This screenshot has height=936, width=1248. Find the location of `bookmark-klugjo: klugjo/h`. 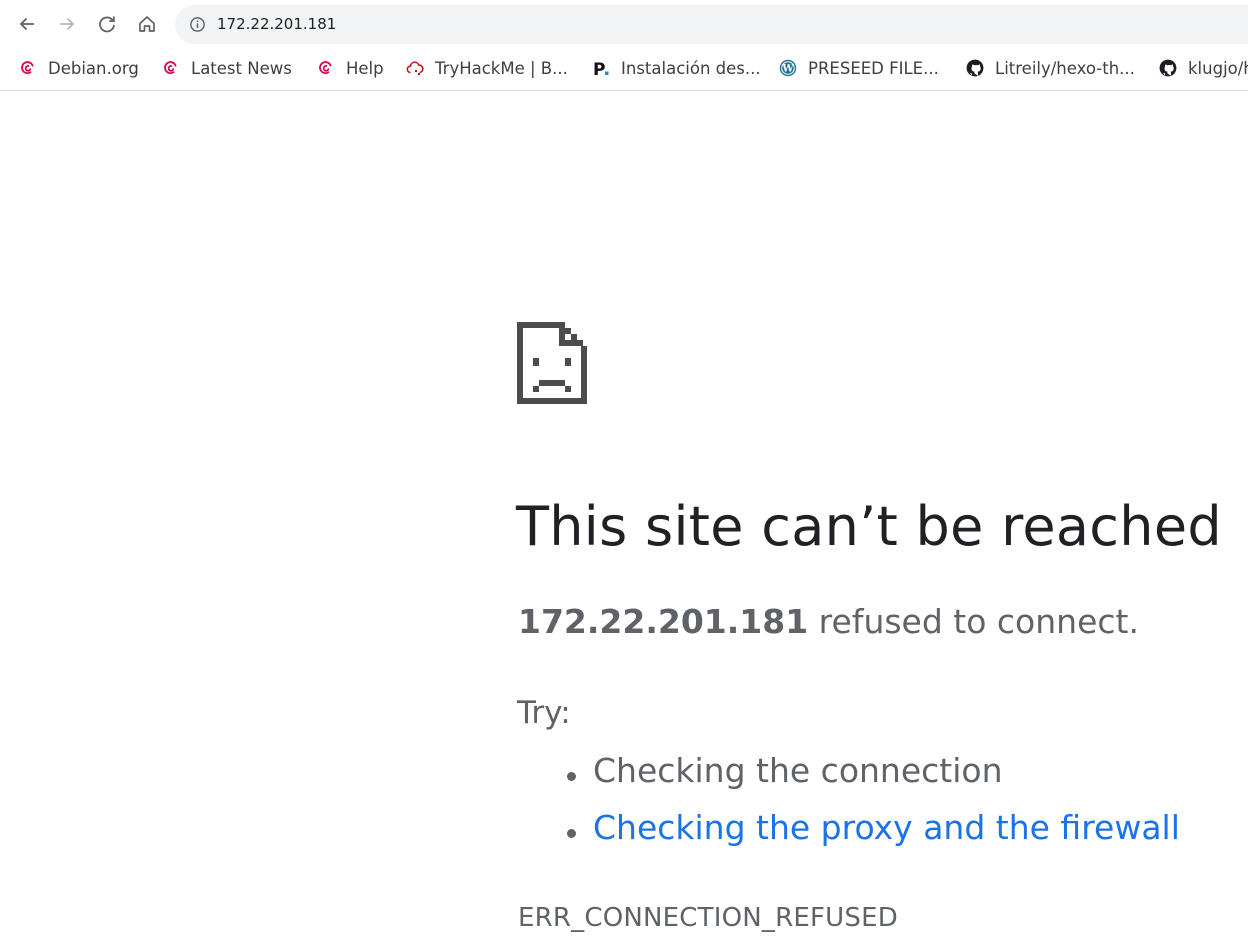

bookmark-klugjo: klugjo/h is located at coordinates (1203, 68).